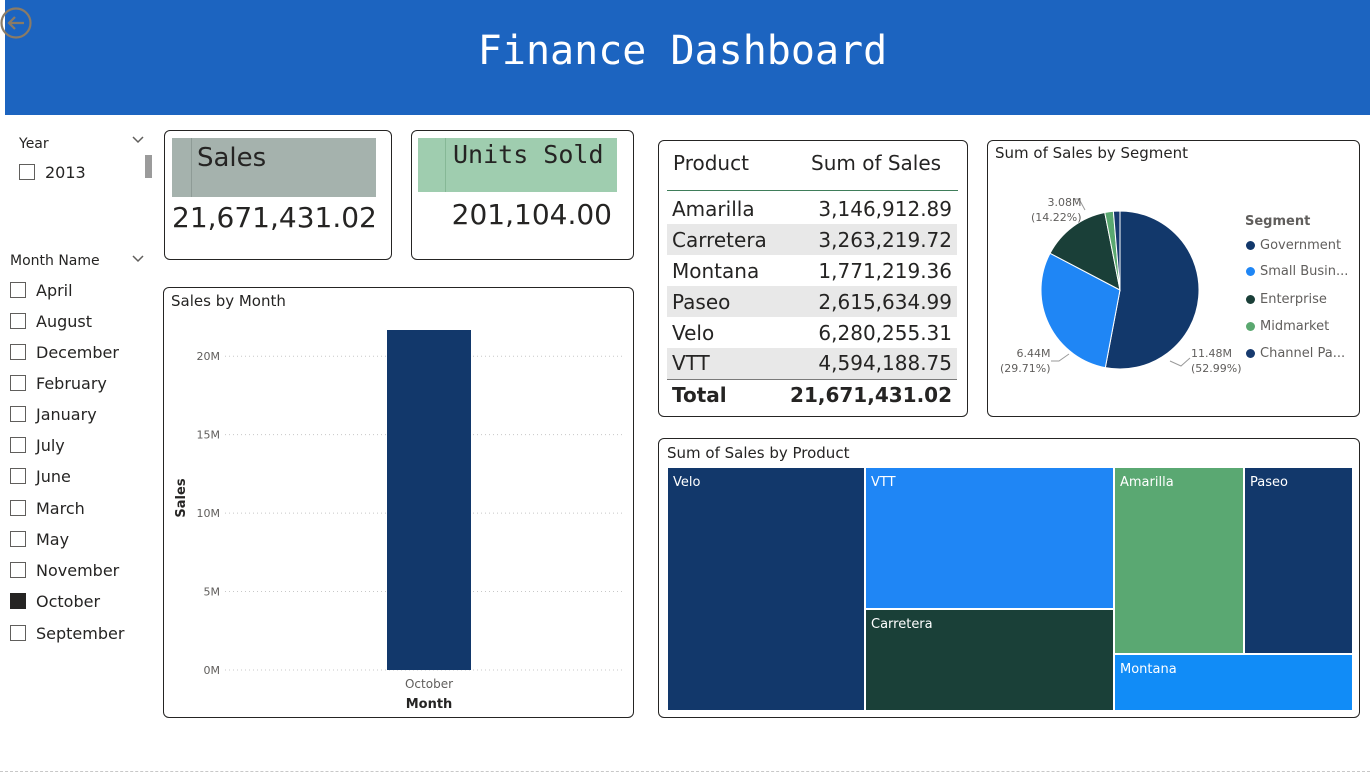 This screenshot has height=774, width=1370. I want to click on month-option-label: August, so click(64, 321).